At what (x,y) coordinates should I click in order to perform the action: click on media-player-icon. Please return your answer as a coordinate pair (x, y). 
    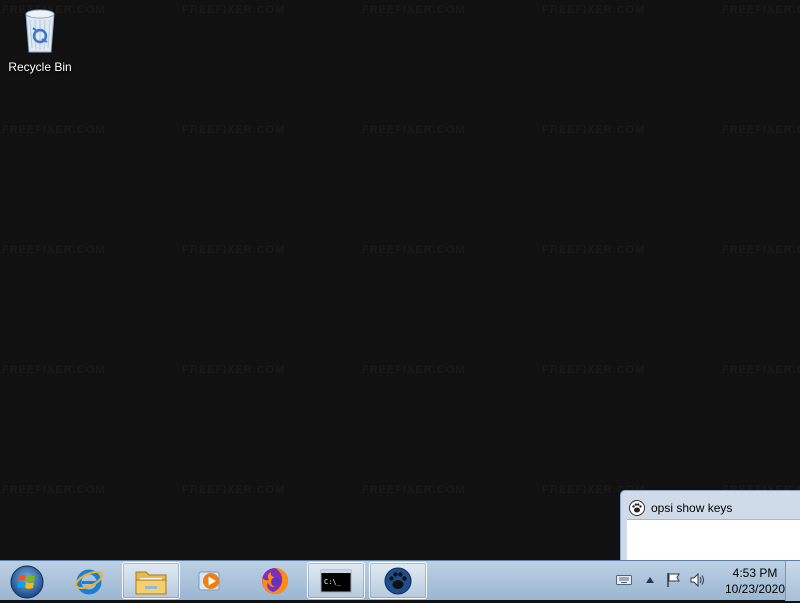
    Looking at the image, I should click on (209, 580).